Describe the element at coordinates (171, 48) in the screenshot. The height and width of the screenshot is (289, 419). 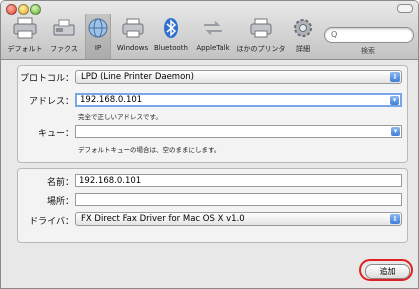
I see `toolbar-bluetooth-label: Bluetooth` at that location.